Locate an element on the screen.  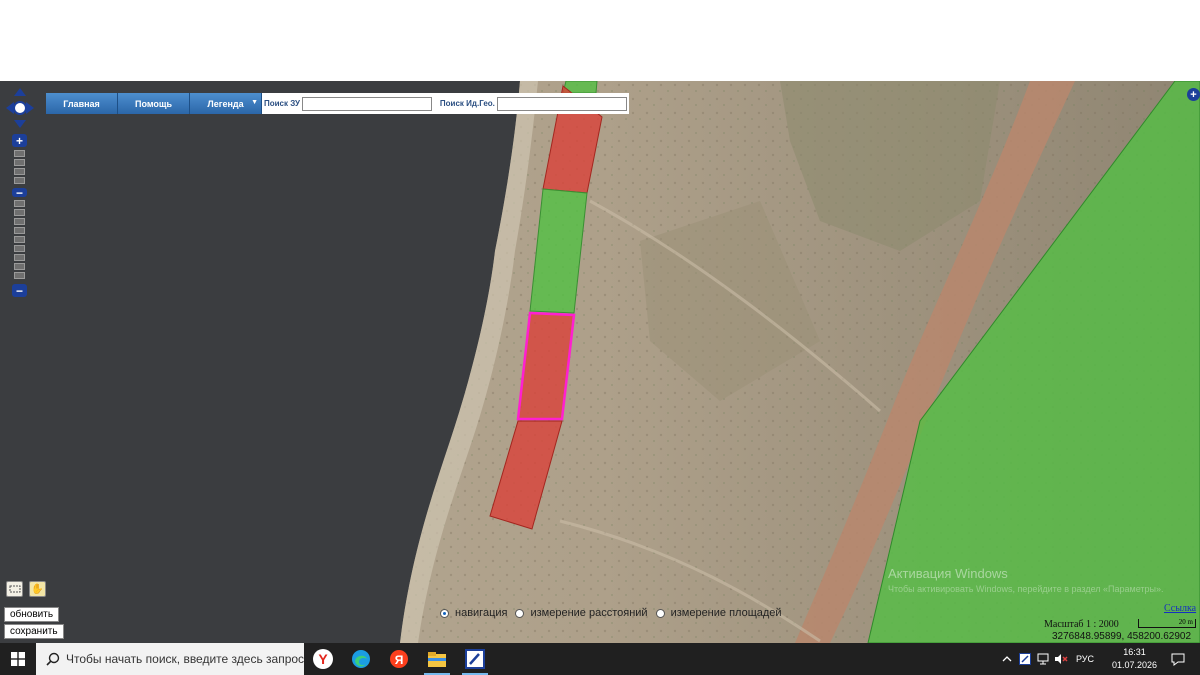
network-icon is located at coordinates (1043, 659).